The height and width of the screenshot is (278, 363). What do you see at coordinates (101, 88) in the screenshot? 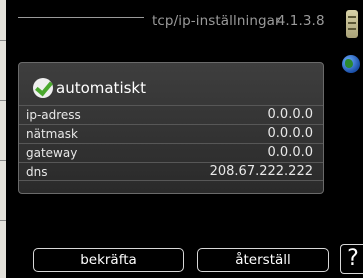
I see `automatic-label: automatiskt` at bounding box center [101, 88].